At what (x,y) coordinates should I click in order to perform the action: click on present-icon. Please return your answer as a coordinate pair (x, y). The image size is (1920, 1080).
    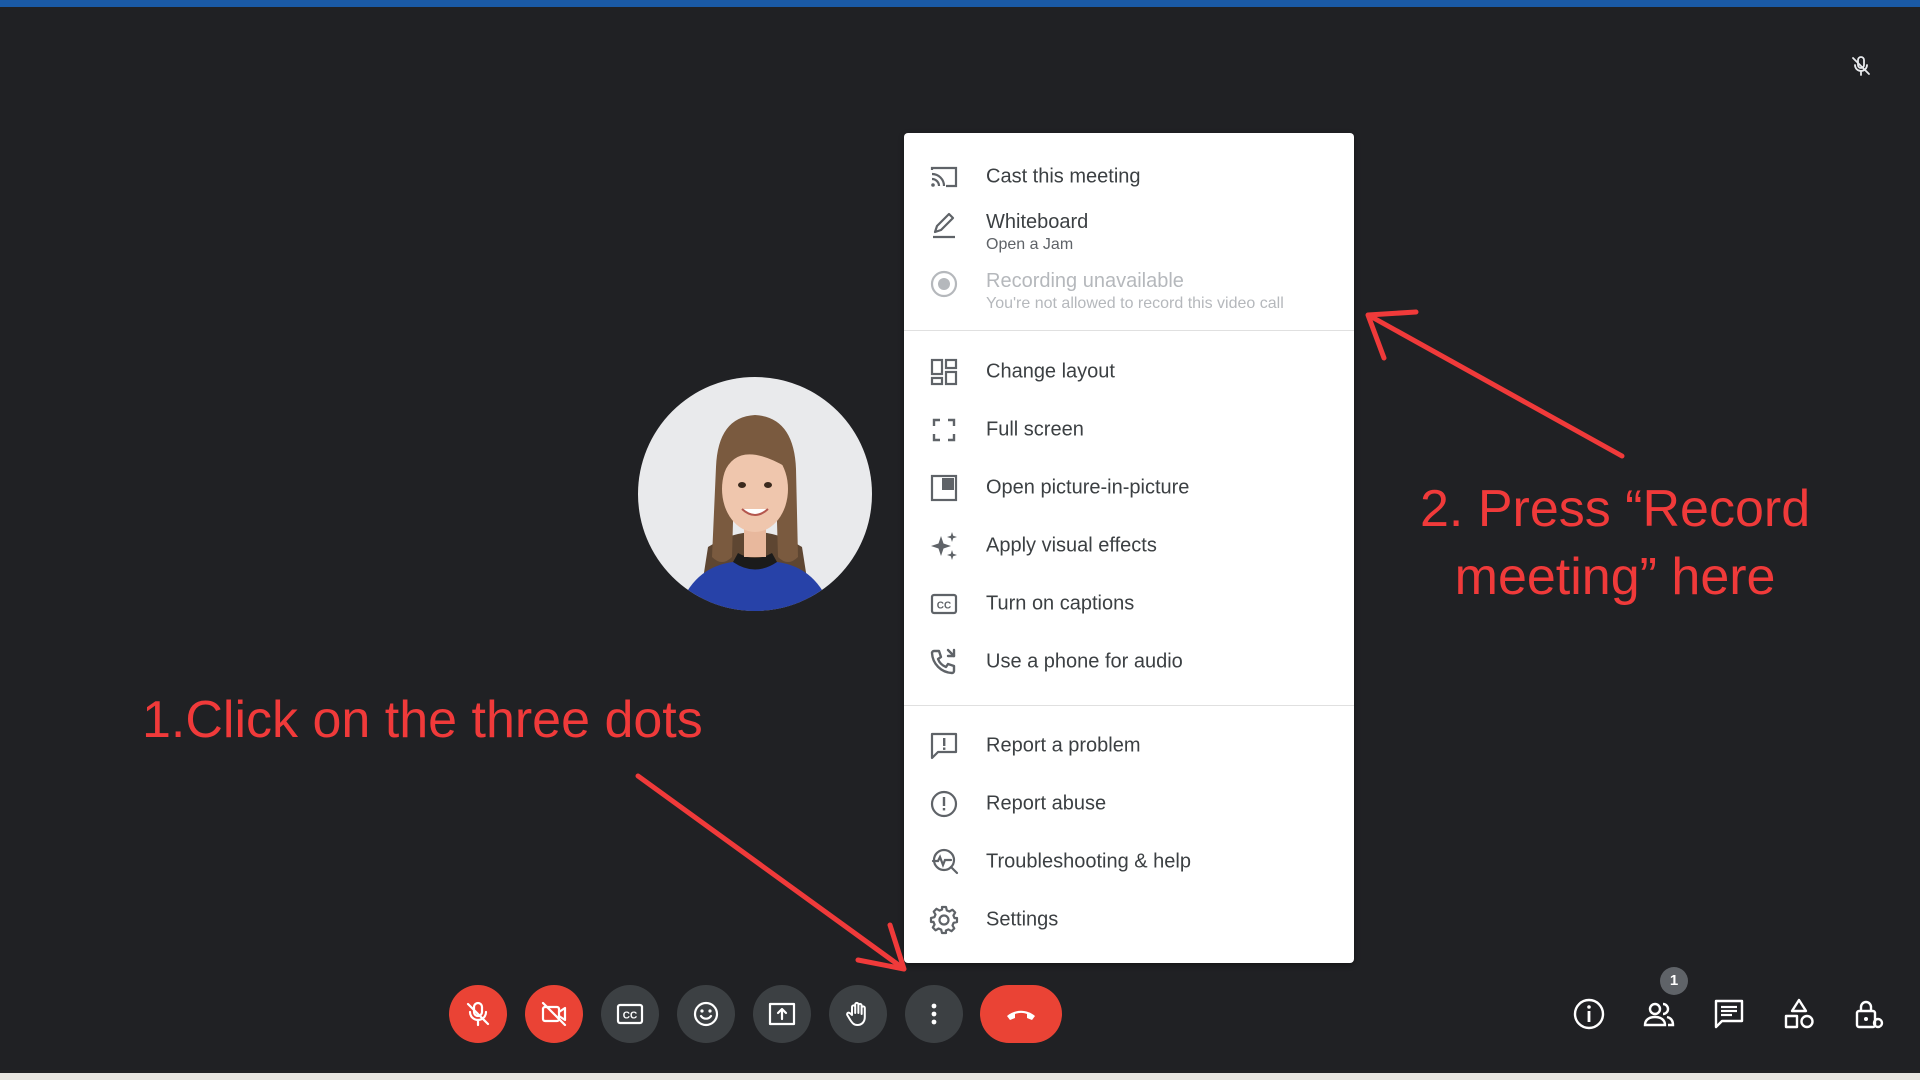
    Looking at the image, I should click on (782, 1014).